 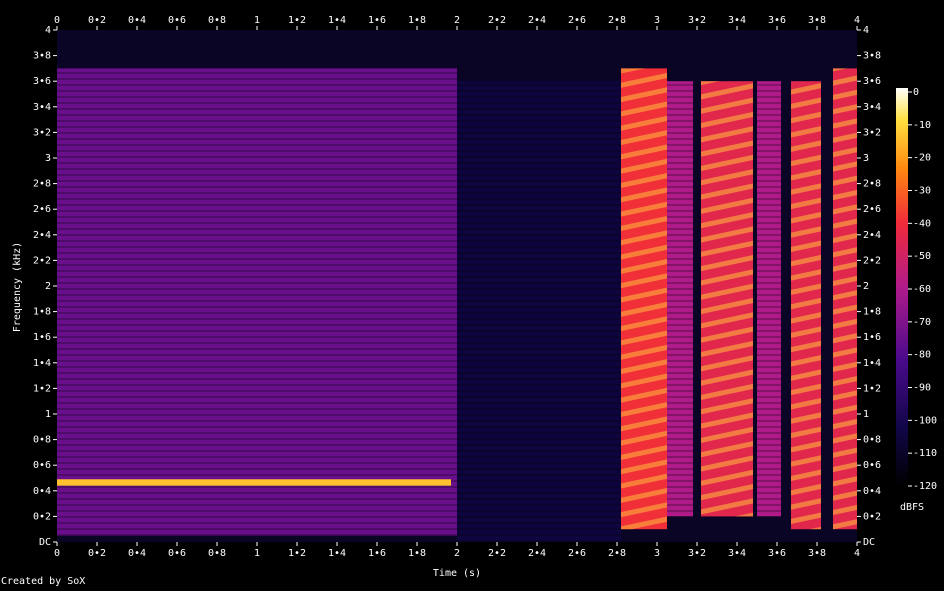 I want to click on credit-text: Created by SoX, so click(x=43, y=581).